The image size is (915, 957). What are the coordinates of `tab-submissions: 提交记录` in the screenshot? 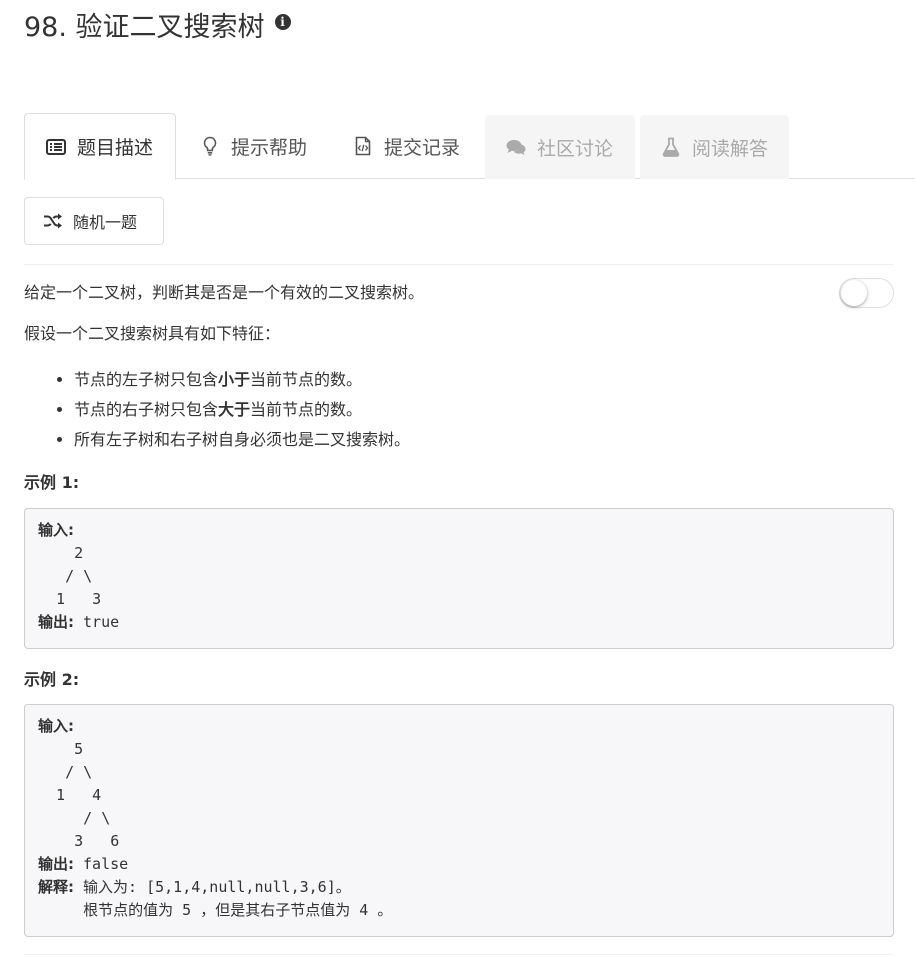 It's located at (408, 146).